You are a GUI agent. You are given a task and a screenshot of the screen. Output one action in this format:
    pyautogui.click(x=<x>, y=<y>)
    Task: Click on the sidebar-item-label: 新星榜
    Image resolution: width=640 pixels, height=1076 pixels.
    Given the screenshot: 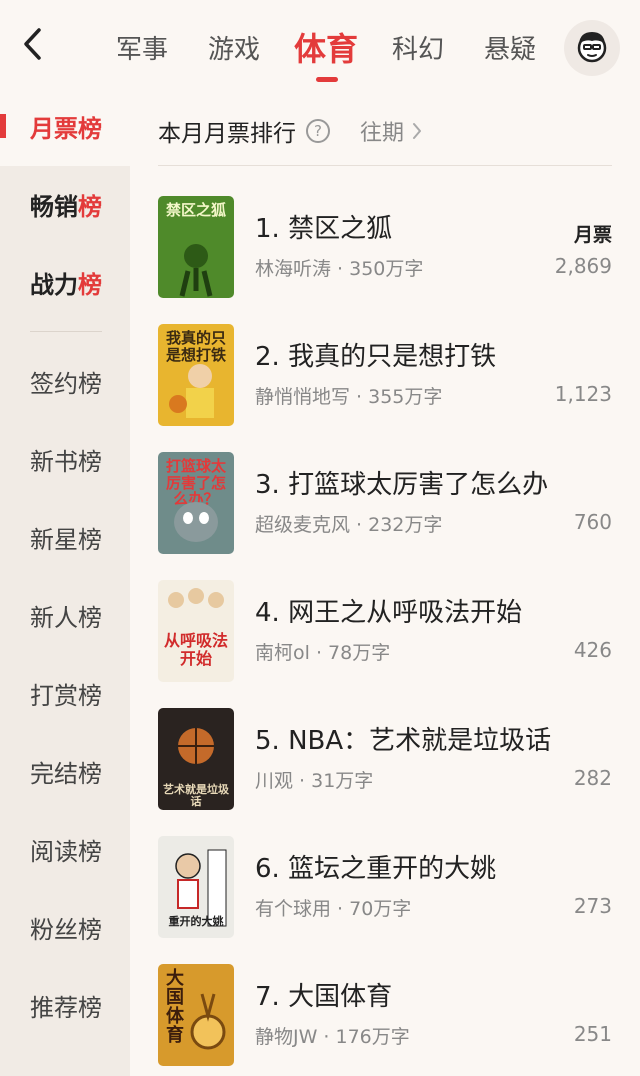 What is the action you would take?
    pyautogui.click(x=66, y=539)
    